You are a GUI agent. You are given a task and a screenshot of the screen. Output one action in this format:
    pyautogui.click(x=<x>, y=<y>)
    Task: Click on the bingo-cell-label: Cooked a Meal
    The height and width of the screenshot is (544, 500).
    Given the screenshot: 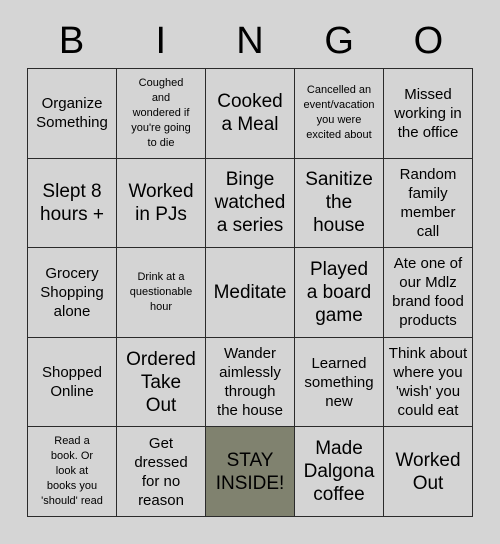 What is the action you would take?
    pyautogui.click(x=250, y=113)
    